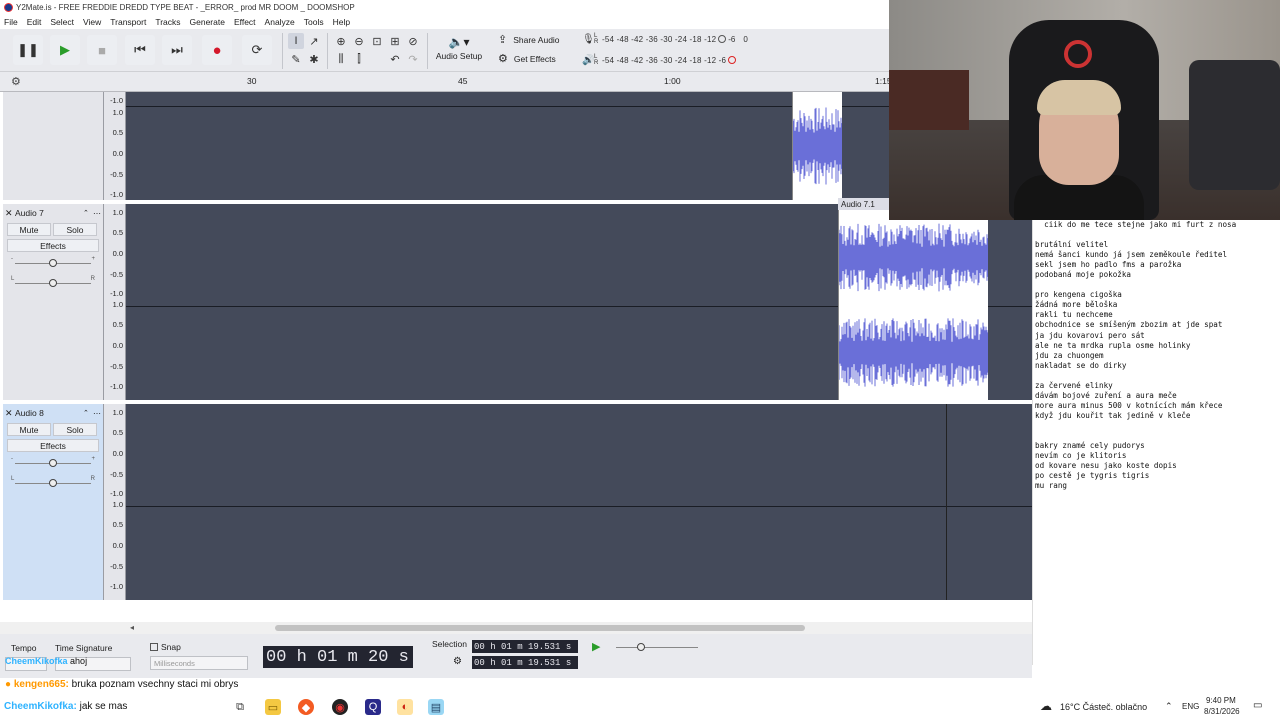 Image resolution: width=1280 pixels, height=720 pixels. Describe the element at coordinates (11, 22) in the screenshot. I see `menu-file: File` at that location.